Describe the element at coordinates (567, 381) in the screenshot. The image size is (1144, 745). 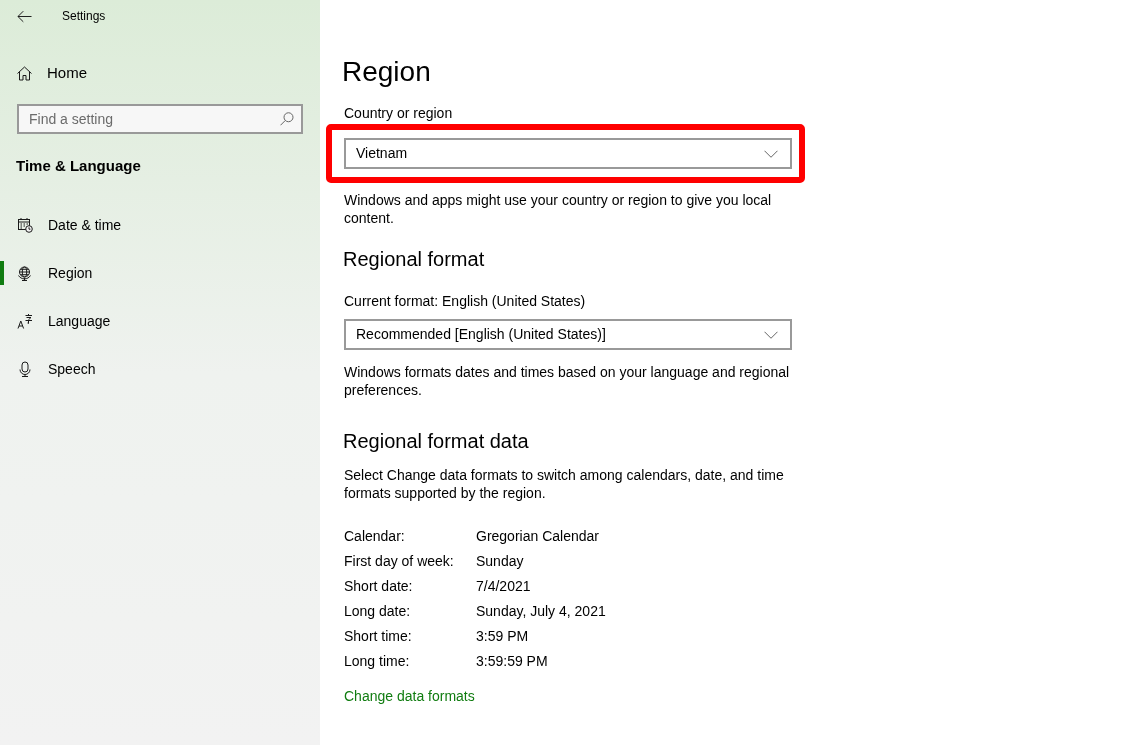
I see `description-text: Windows formats dates and times based on your language and regional preferences.` at that location.